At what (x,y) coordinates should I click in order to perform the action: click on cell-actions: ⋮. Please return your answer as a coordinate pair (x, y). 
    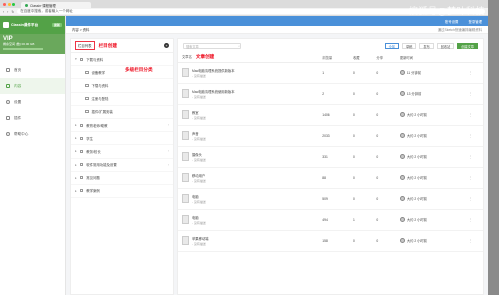
    Looking at the image, I should click on (473, 241).